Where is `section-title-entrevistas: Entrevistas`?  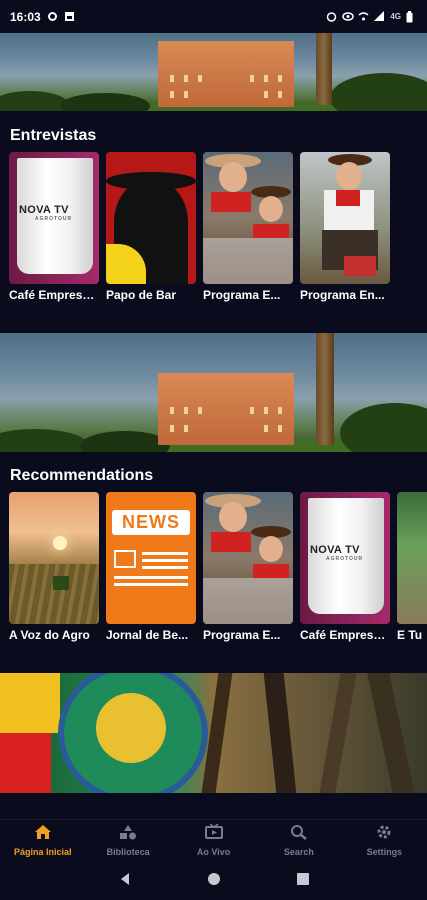
section-title-entrevistas: Entrevistas is located at coordinates (53, 135).